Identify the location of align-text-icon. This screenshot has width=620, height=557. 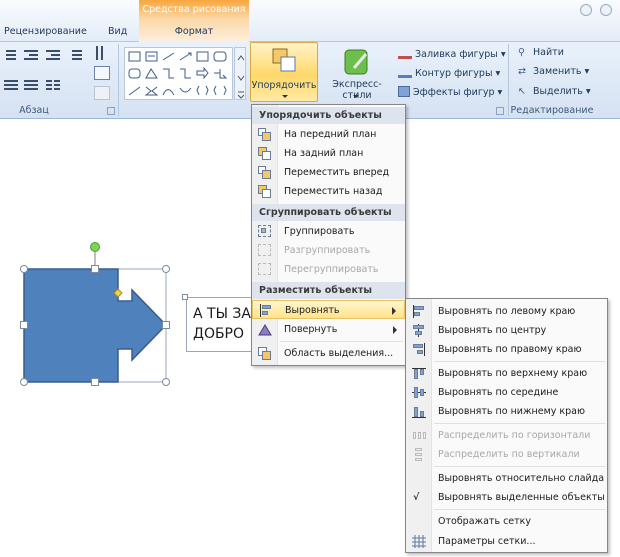
(102, 73).